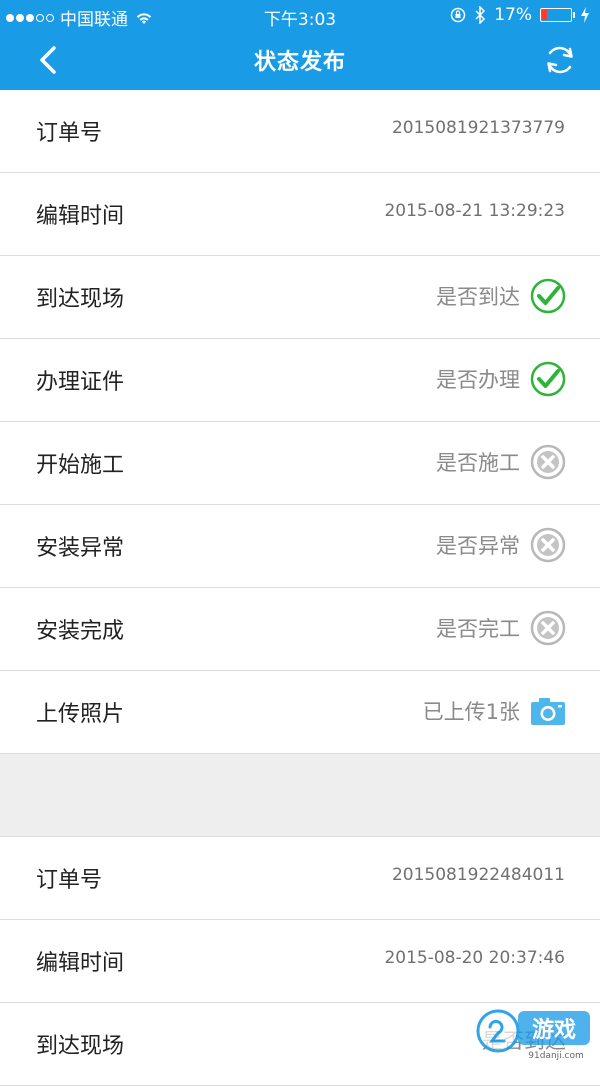  Describe the element at coordinates (300, 16) in the screenshot. I see `status-bar: 中国联通 下午3:03 17%` at that location.